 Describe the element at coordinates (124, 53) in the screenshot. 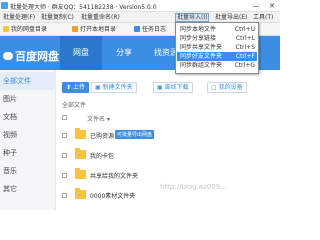

I see `nav-share: 分享` at that location.